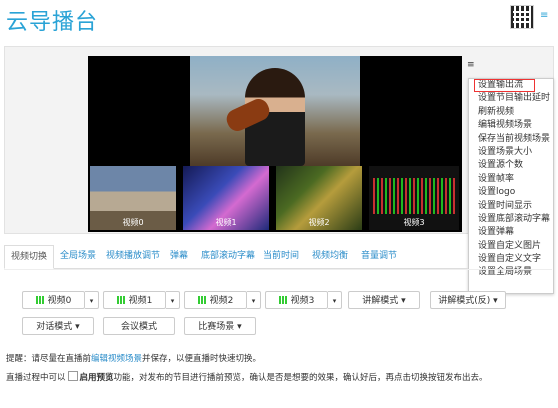 The image size is (558, 408). I want to click on menu-item-refresh-video: 刷新视频, so click(511, 112).